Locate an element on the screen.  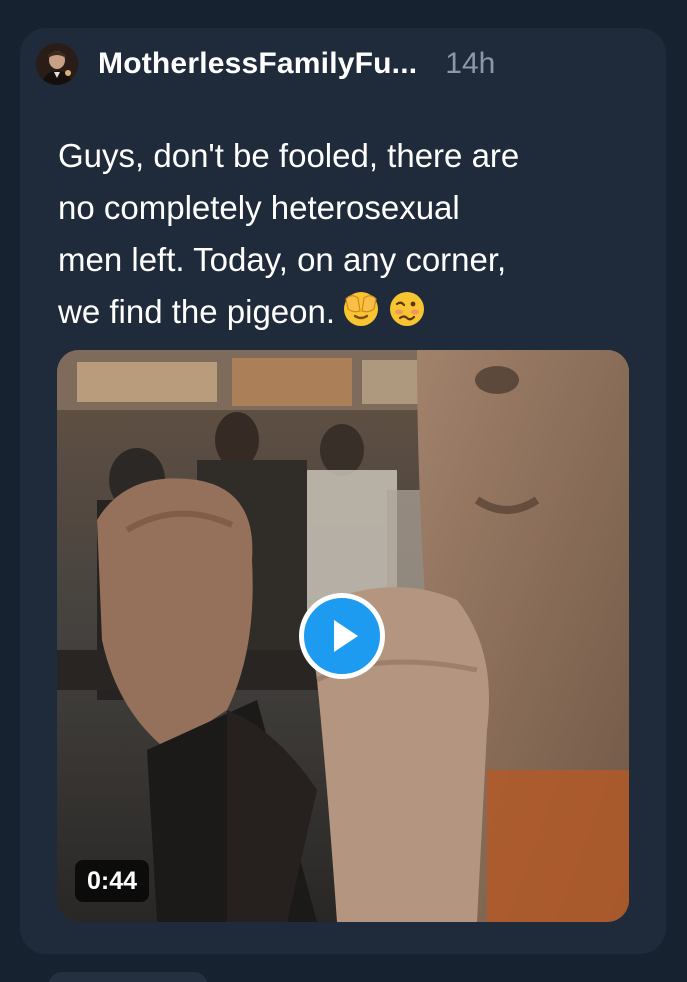
post-text-line: we find the pigeon. is located at coordinates (348, 312).